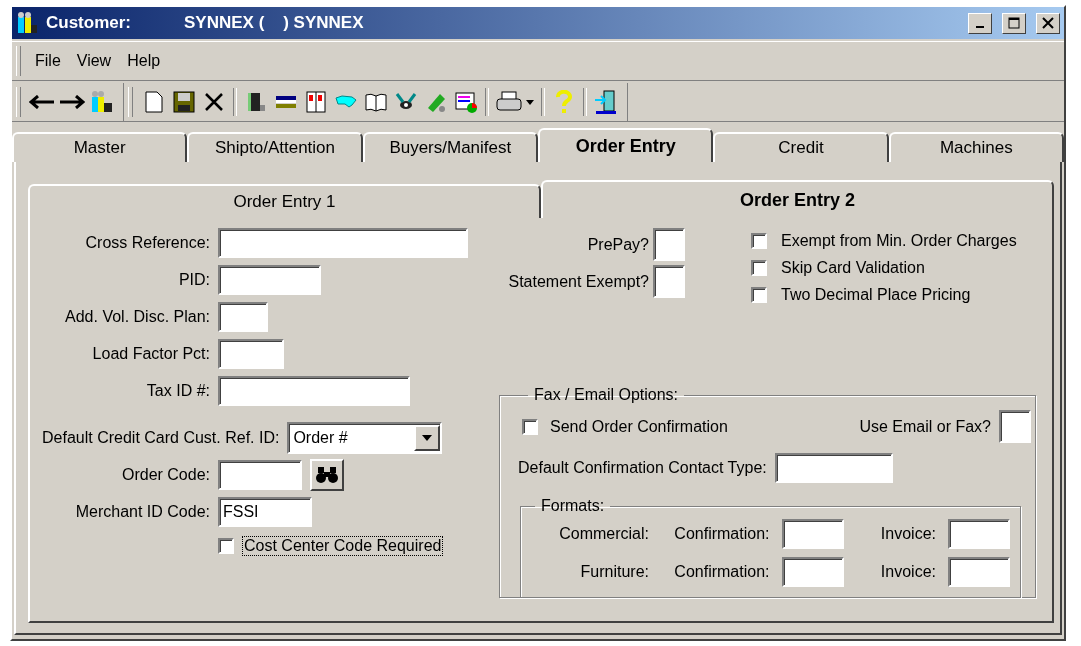 This screenshot has height=646, width=1081. What do you see at coordinates (365, 438) in the screenshot?
I see `dropdown: Order #` at bounding box center [365, 438].